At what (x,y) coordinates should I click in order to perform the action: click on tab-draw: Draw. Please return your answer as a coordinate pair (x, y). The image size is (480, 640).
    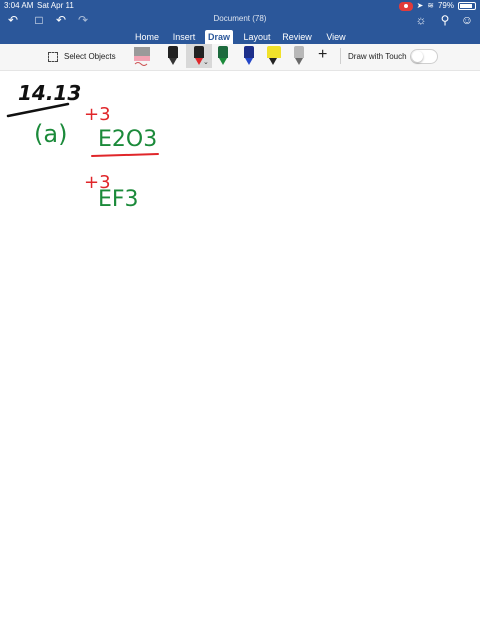
    Looking at the image, I should click on (219, 37).